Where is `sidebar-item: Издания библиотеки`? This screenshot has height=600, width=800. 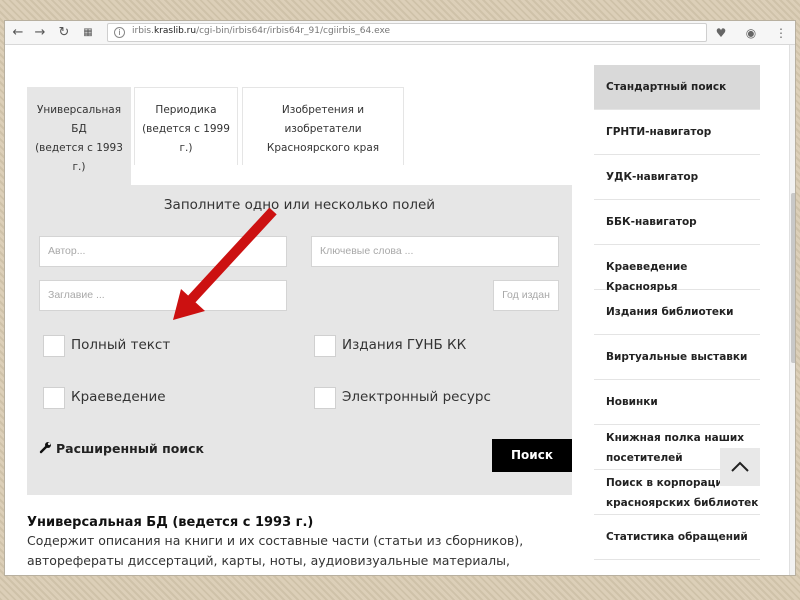
sidebar-item: Издания библиотеки is located at coordinates (677, 312).